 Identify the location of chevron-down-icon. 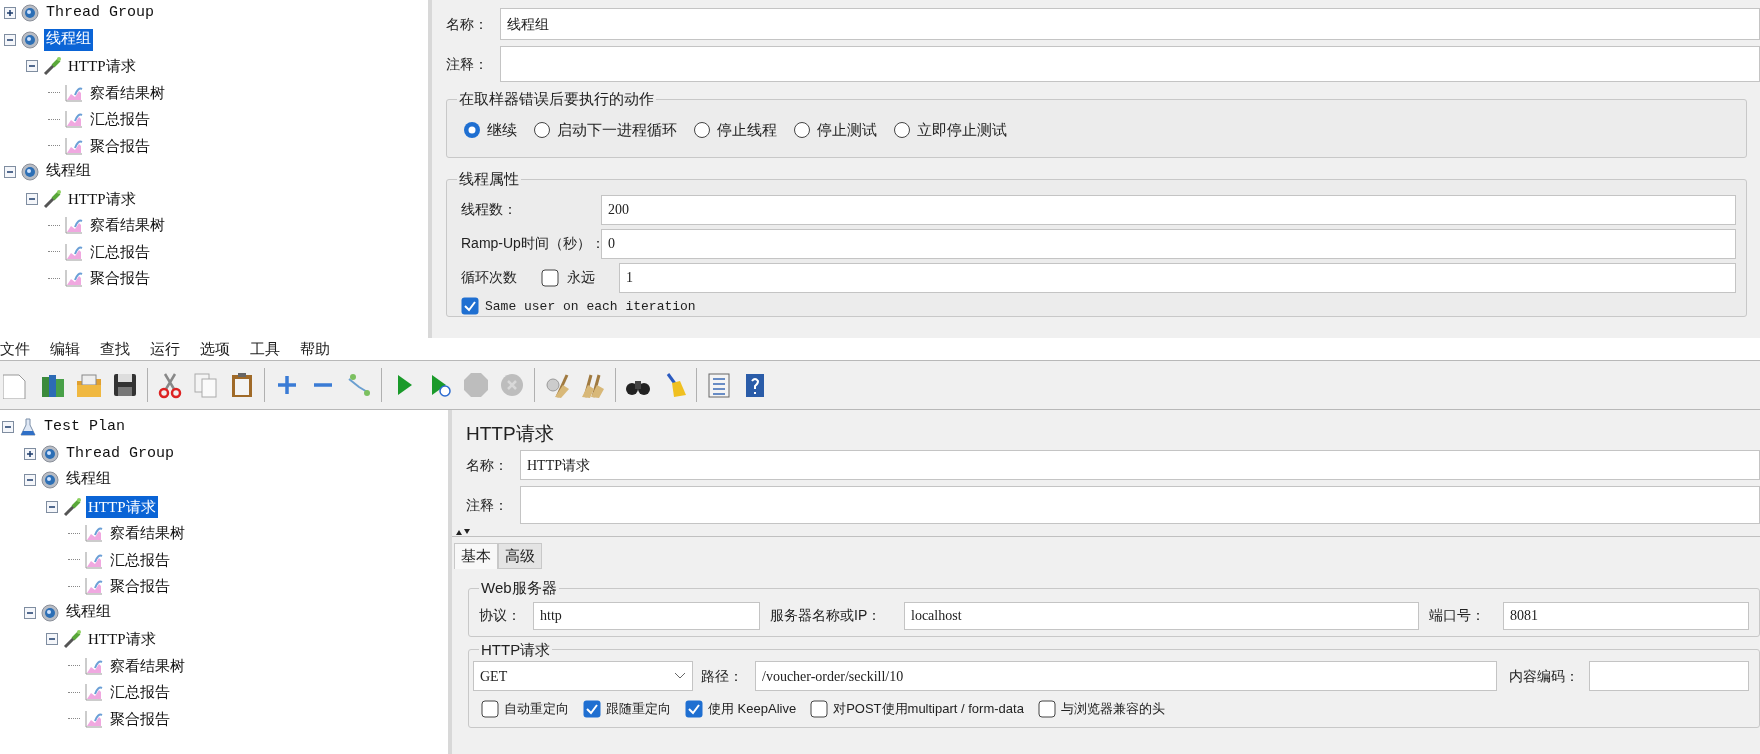
(680, 676).